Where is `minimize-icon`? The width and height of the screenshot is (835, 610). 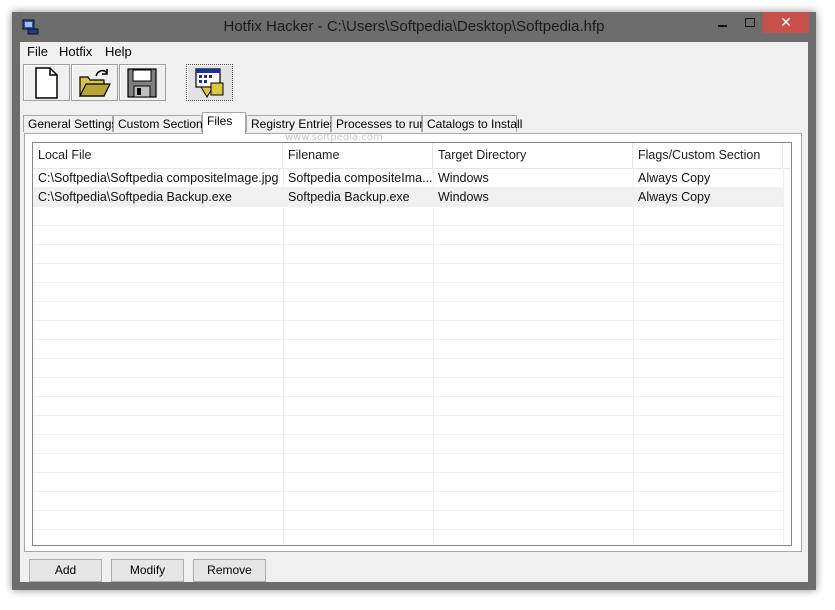 minimize-icon is located at coordinates (722, 25).